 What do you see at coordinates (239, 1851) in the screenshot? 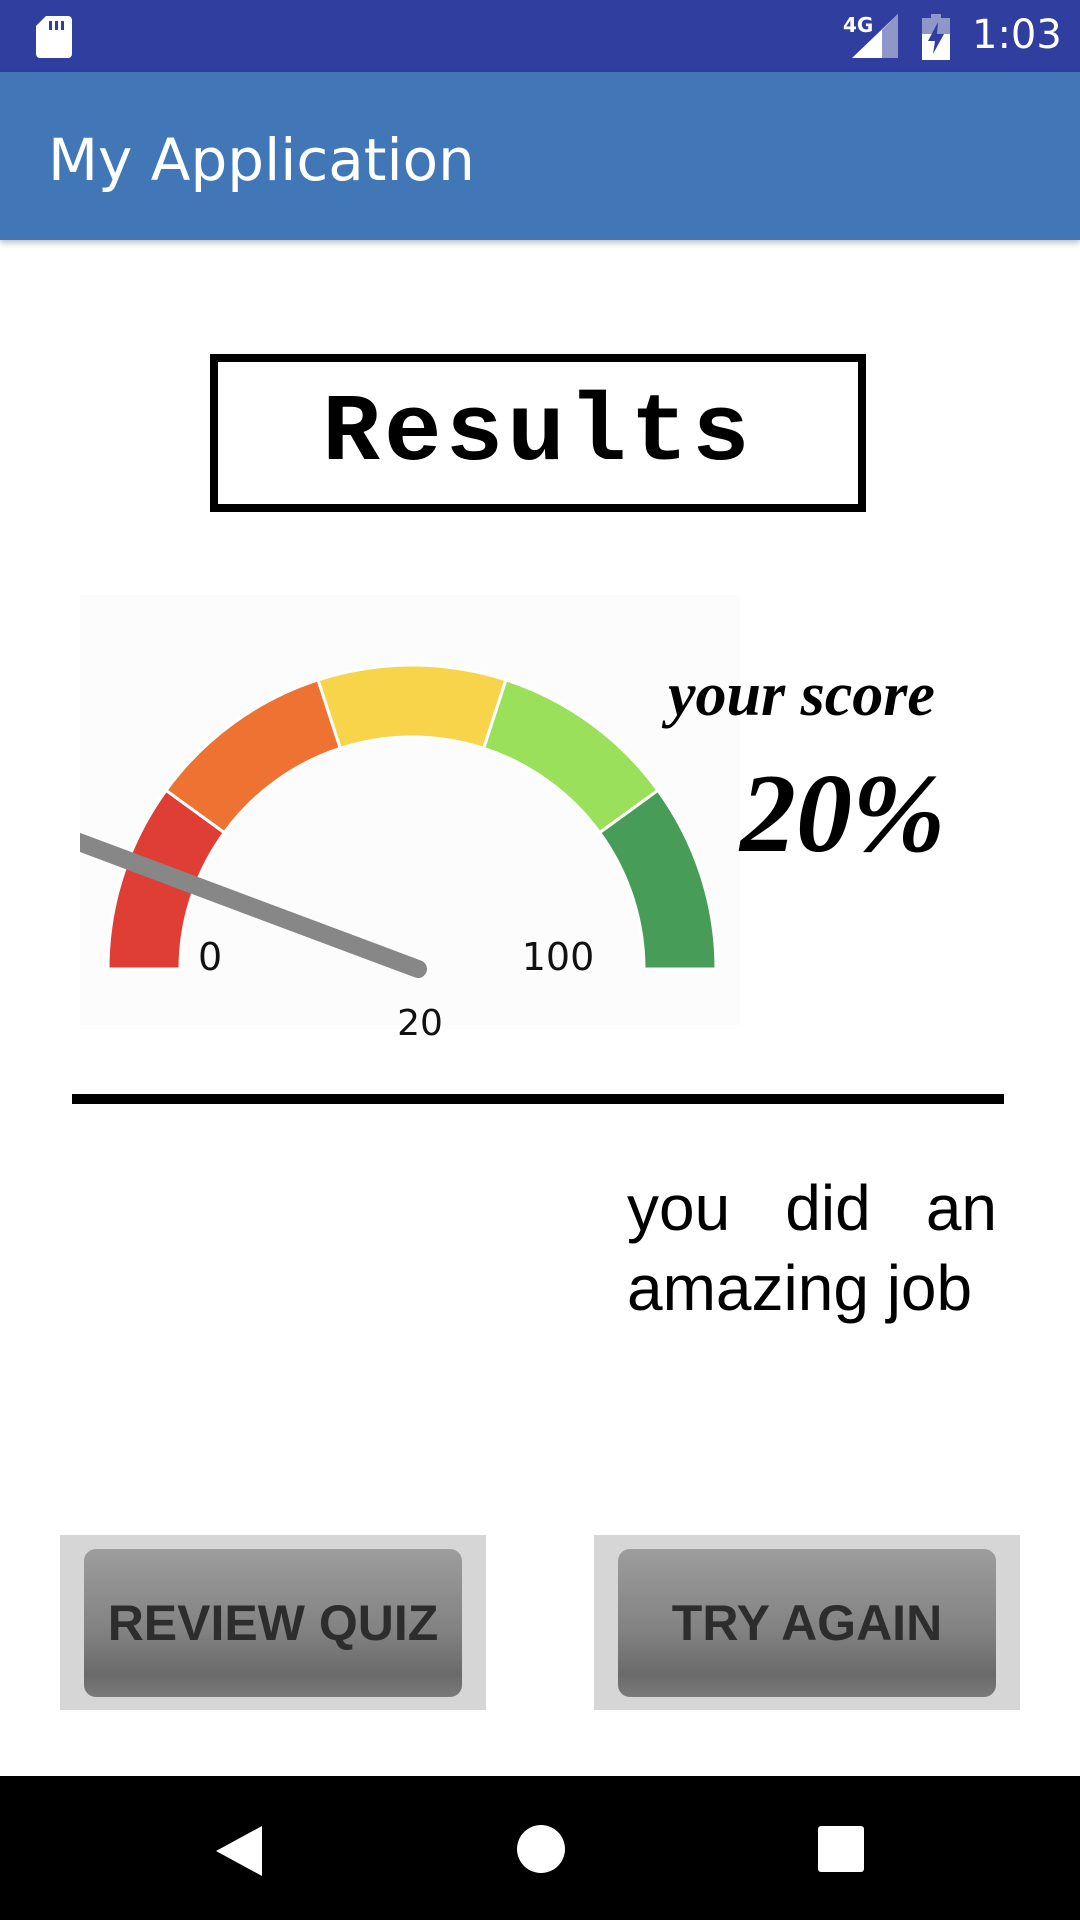
I see `back-icon` at bounding box center [239, 1851].